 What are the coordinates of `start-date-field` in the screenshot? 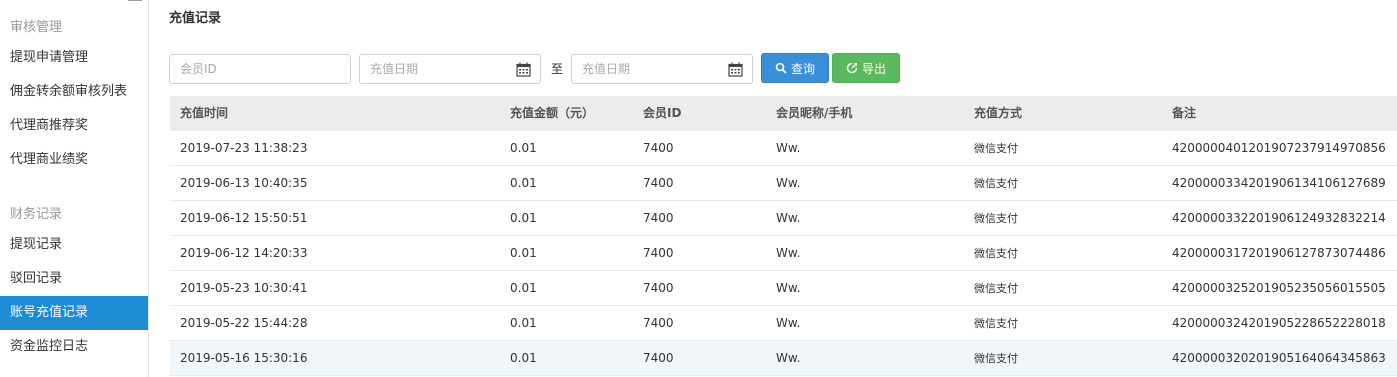 It's located at (450, 69).